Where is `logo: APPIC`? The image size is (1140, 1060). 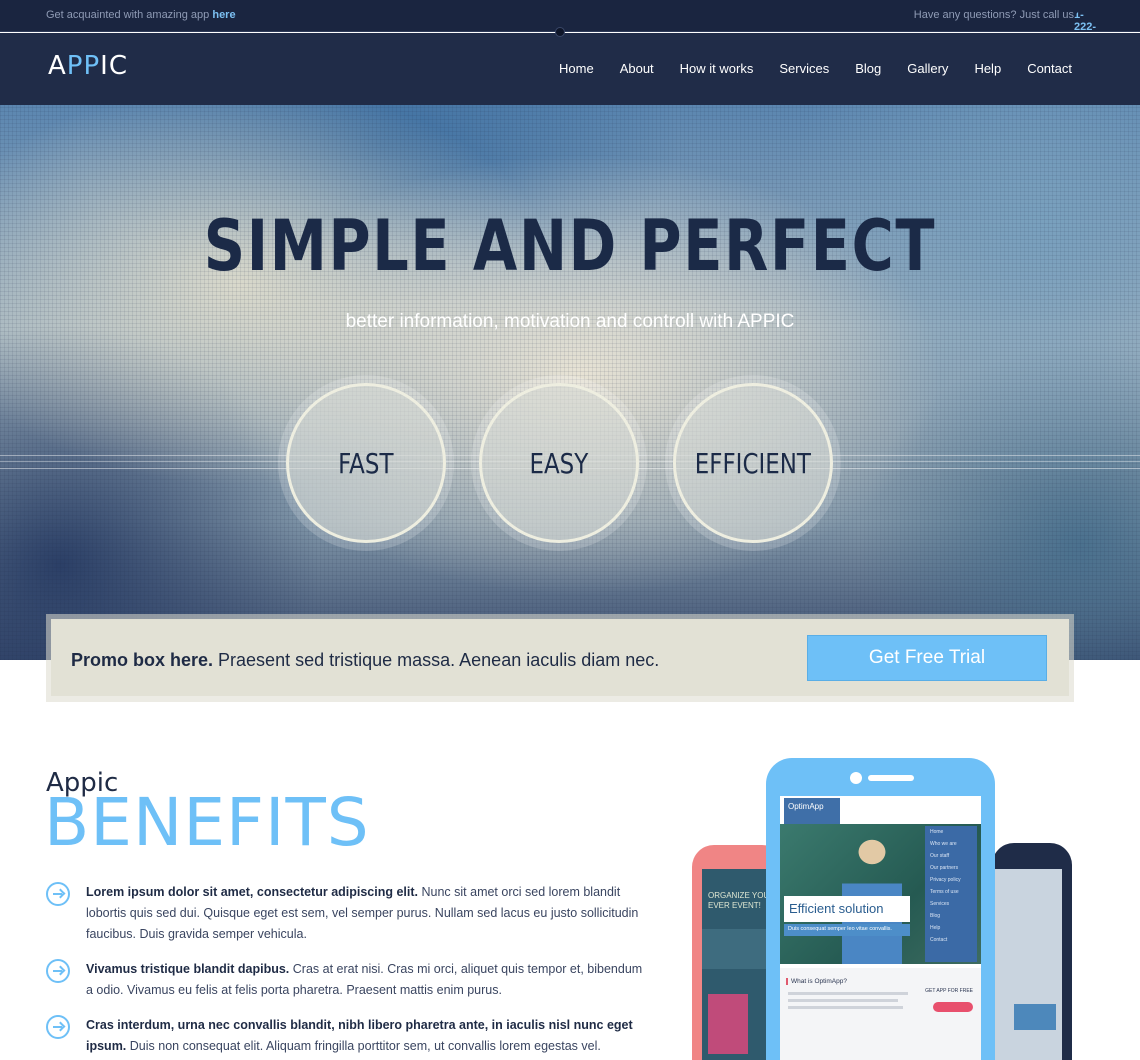 logo: APPIC is located at coordinates (88, 66).